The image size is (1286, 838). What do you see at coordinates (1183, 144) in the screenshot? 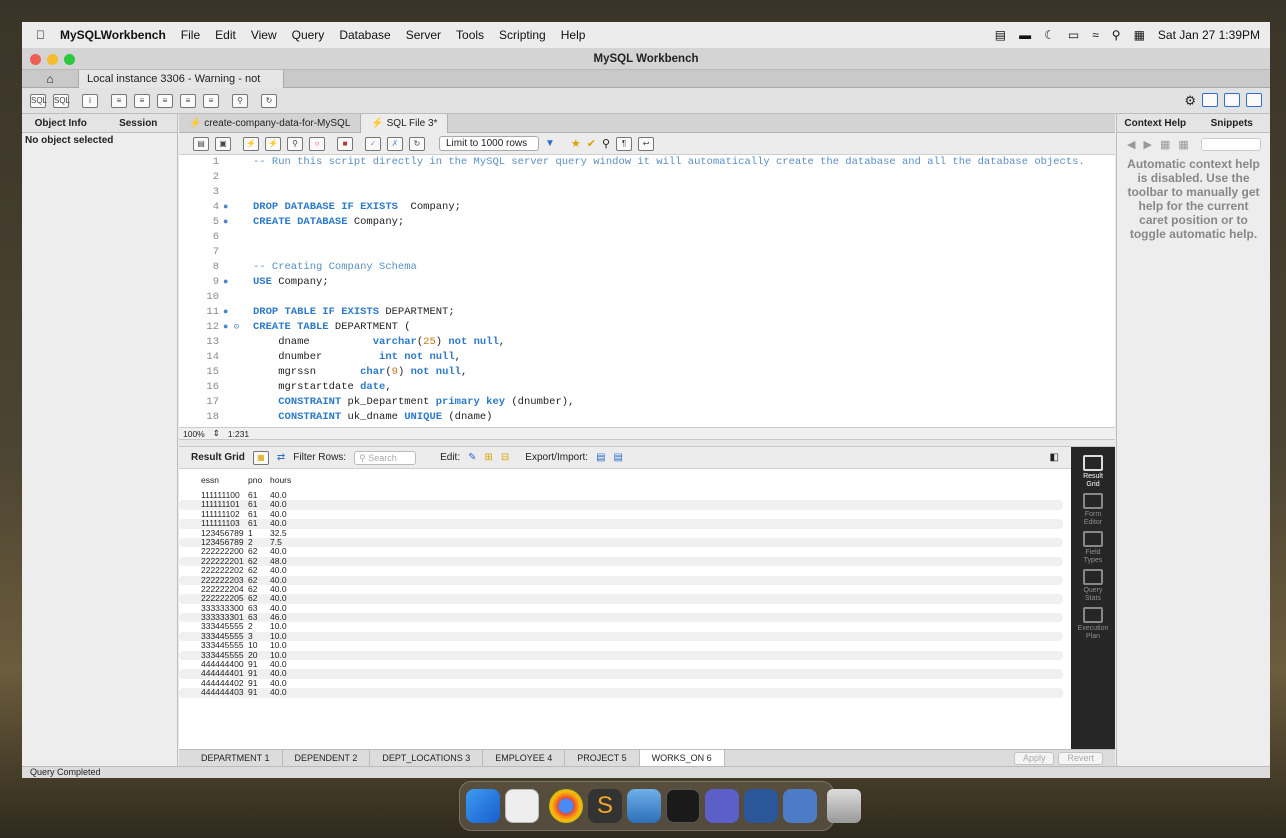
I see `auto-help-icon: ▦` at bounding box center [1183, 144].